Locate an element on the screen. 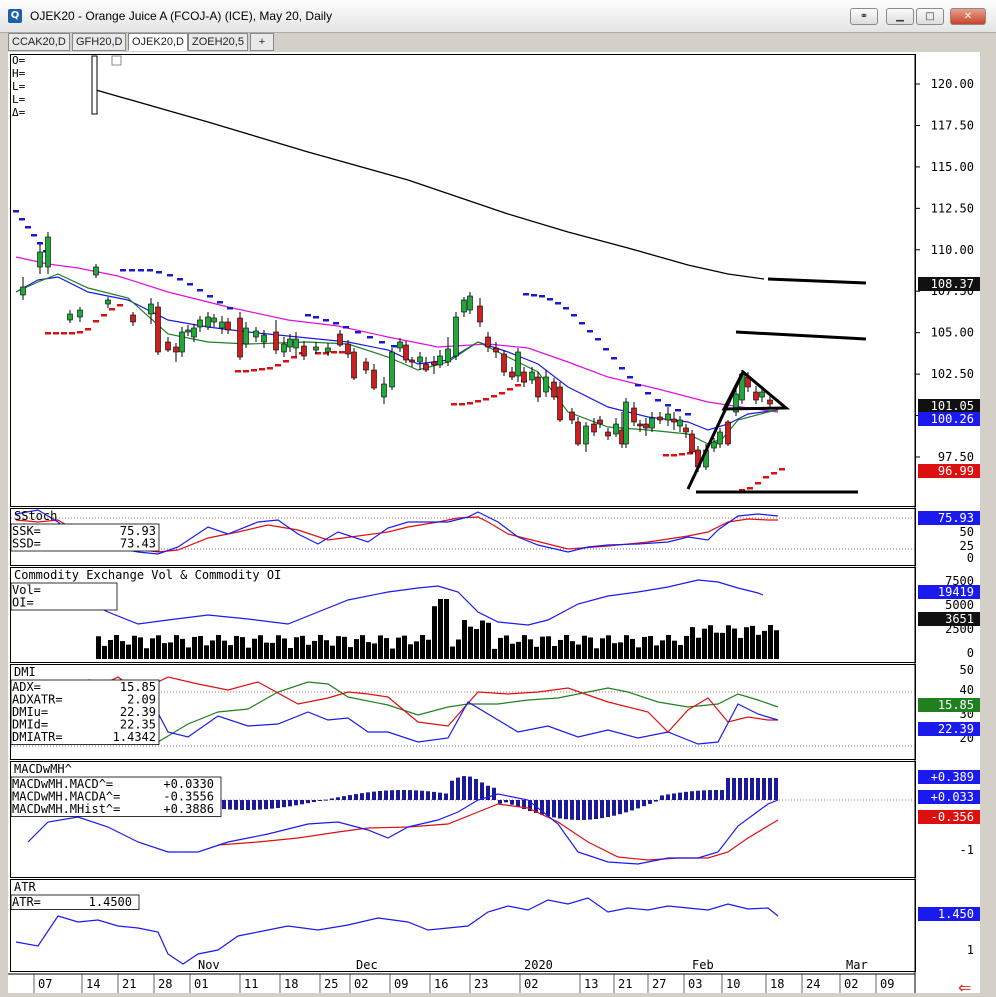 The height and width of the screenshot is (997, 996). day-label: 23 is located at coordinates (481, 984).